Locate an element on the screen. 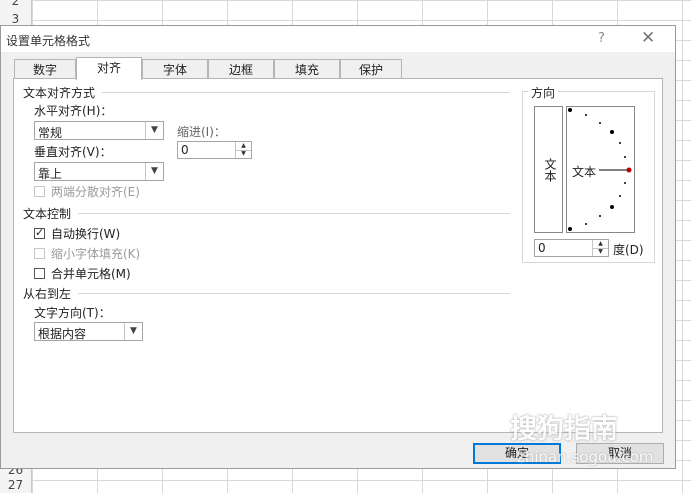 The height and width of the screenshot is (493, 691). distributed-label: 两端分散对齐(E) is located at coordinates (95, 192).